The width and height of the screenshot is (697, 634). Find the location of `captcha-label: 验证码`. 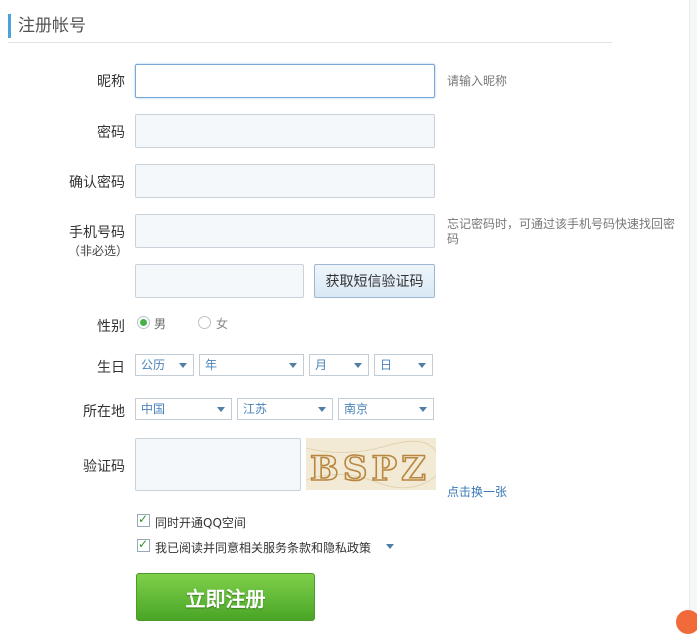

captcha-label: 验证码 is located at coordinates (104, 467).